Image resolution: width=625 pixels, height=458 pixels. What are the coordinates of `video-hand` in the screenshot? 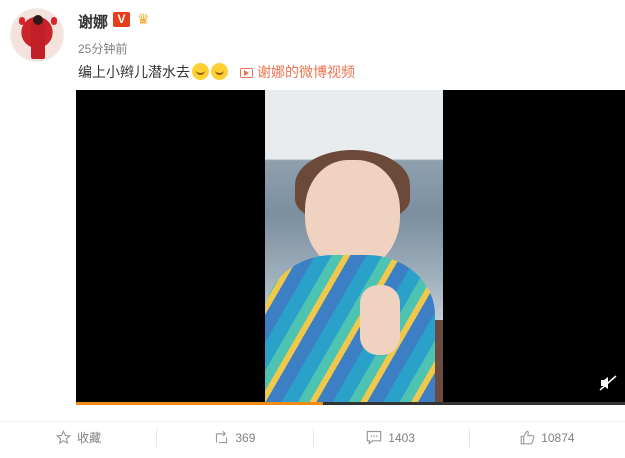 It's located at (380, 320).